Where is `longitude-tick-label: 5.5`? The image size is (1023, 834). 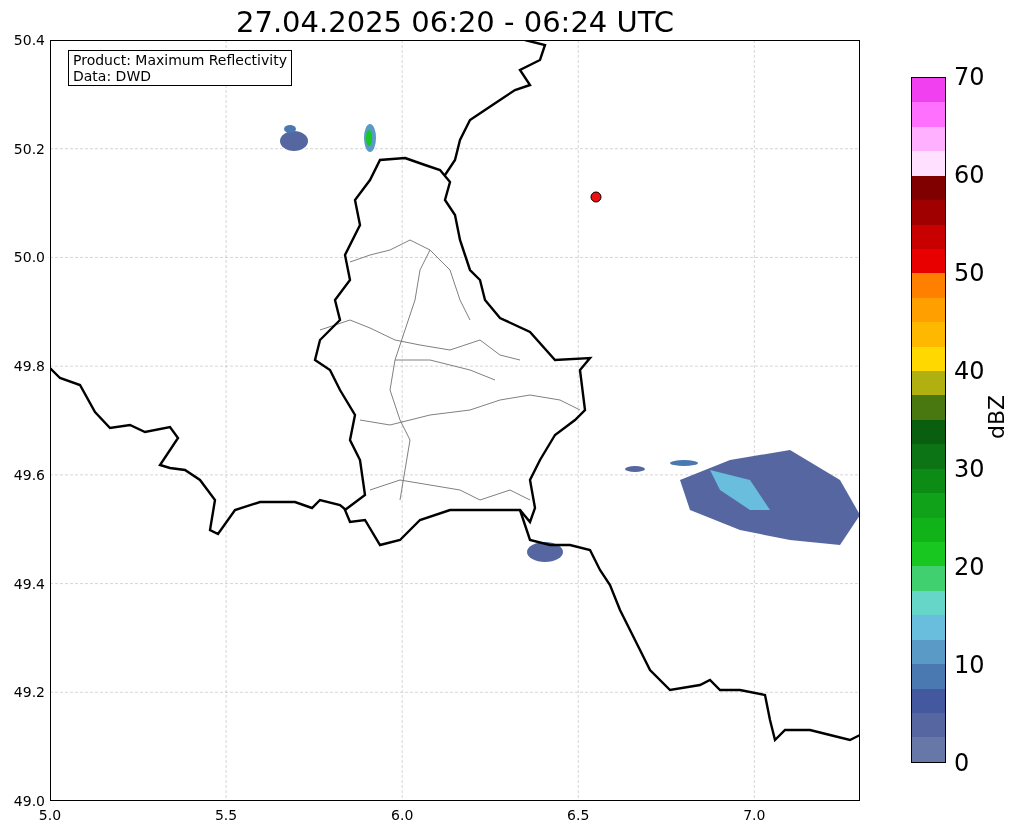
longitude-tick-label: 5.5 is located at coordinates (226, 815).